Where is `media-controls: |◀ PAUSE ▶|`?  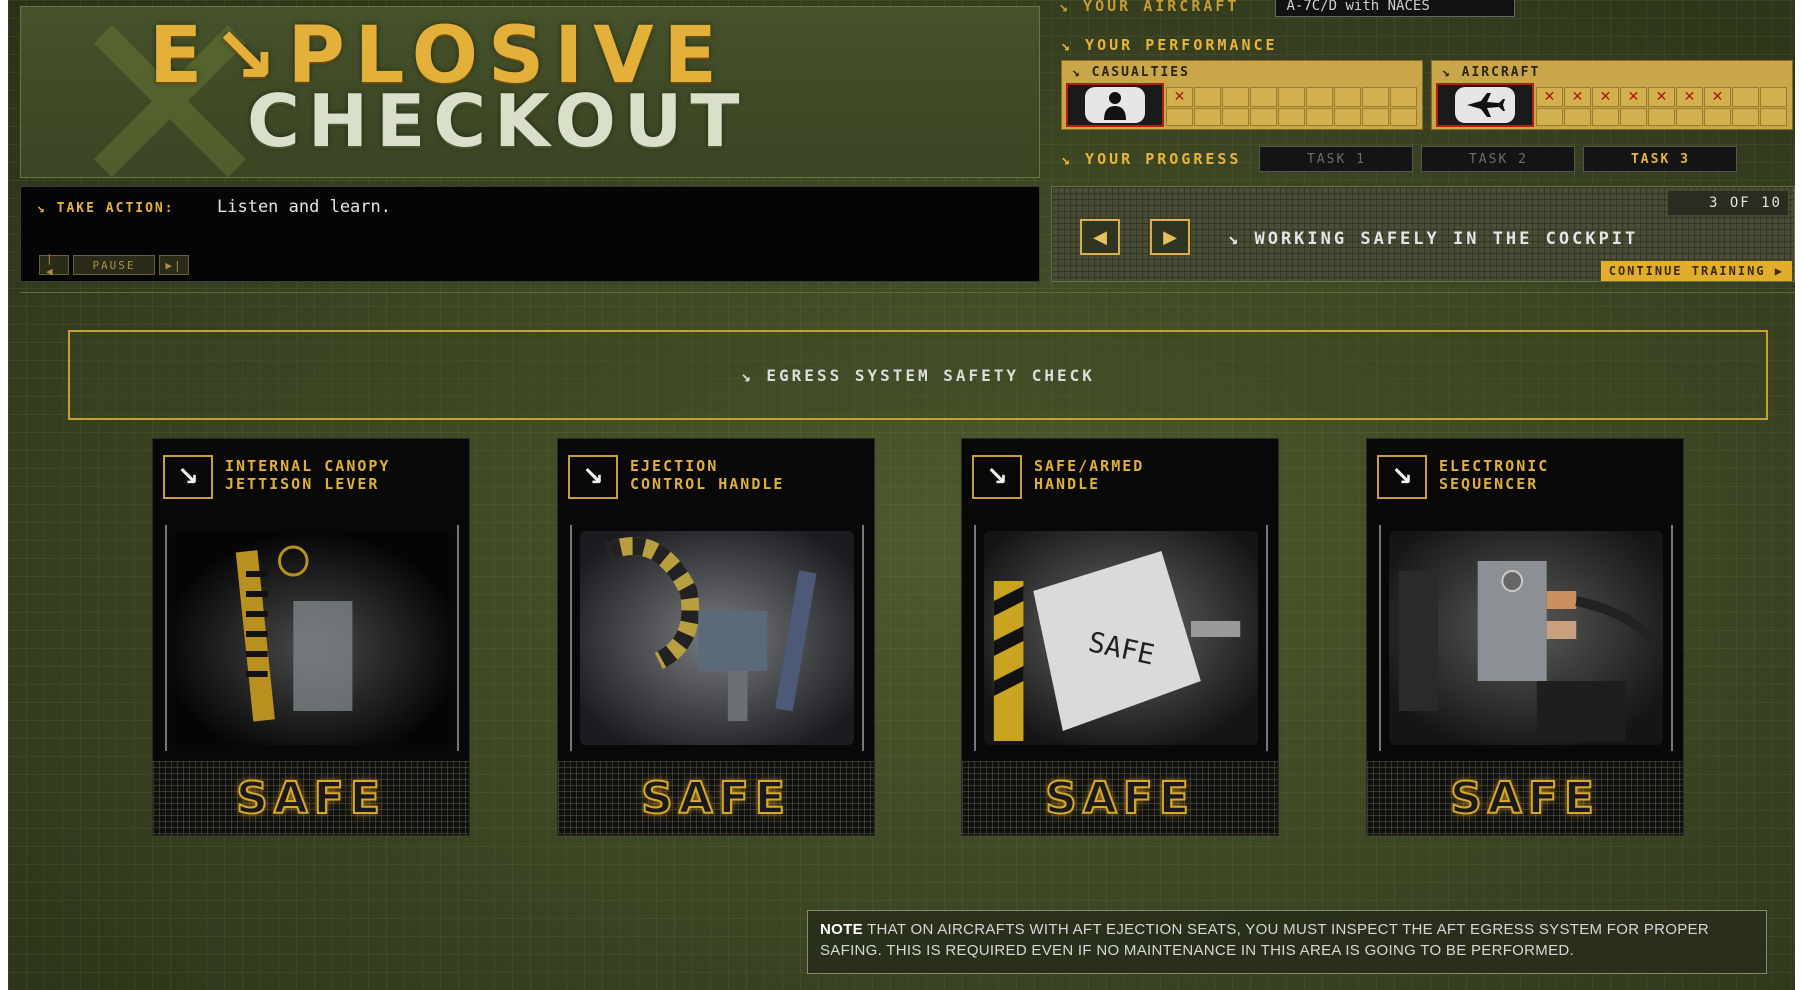
media-controls: |◀ PAUSE ▶| is located at coordinates (114, 265).